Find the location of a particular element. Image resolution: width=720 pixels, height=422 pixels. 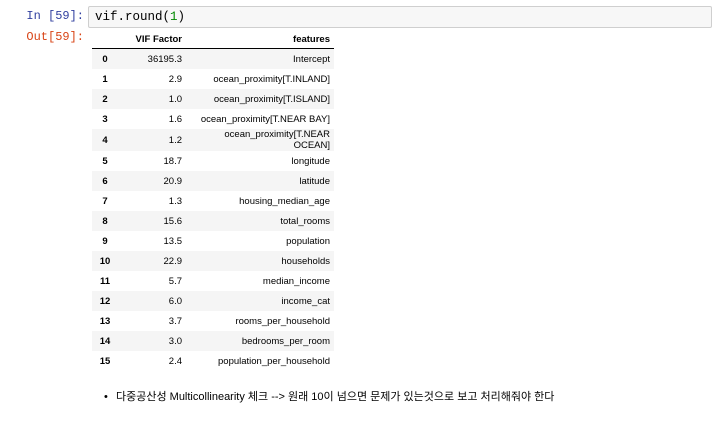

row-index: 15 is located at coordinates (105, 361).